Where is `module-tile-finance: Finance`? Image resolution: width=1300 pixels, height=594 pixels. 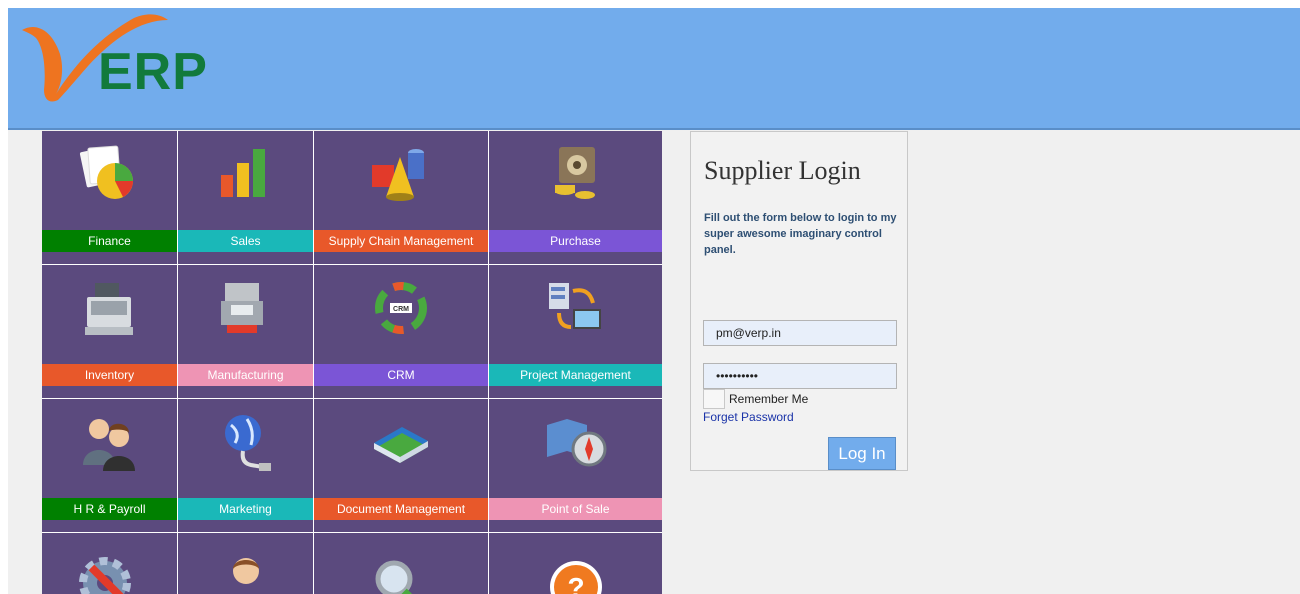
module-tile-finance: Finance is located at coordinates (109, 197).